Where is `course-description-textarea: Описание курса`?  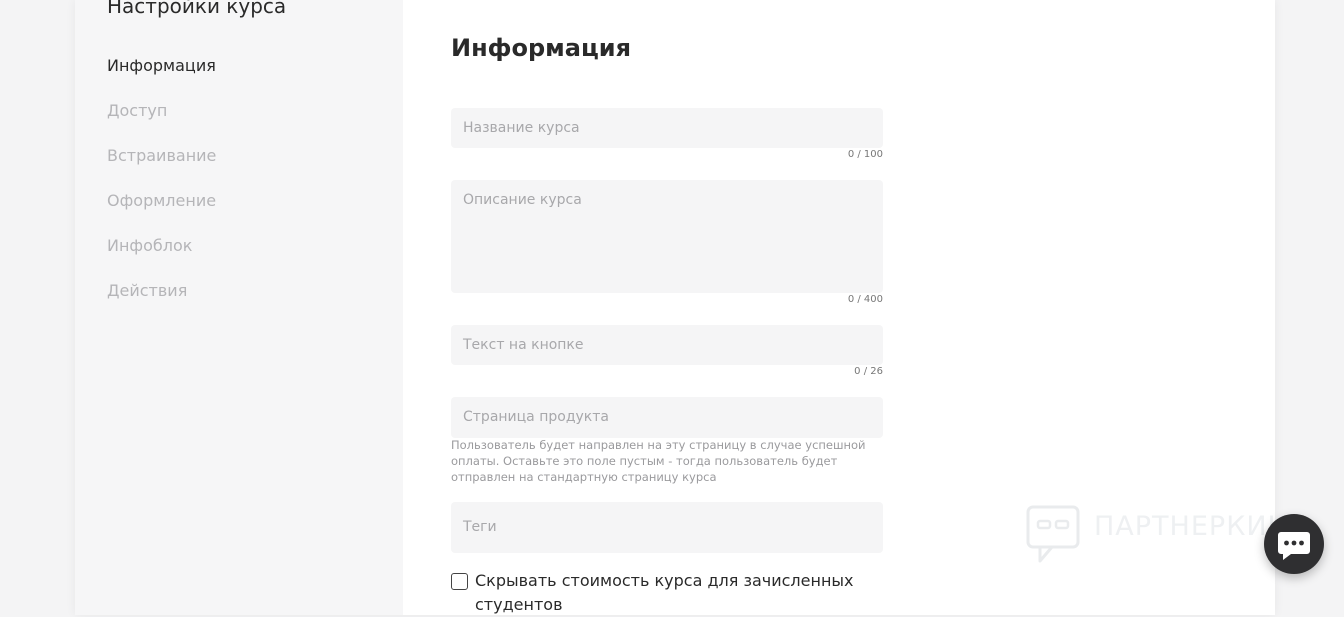
course-description-textarea: Описание курса is located at coordinates (667, 236).